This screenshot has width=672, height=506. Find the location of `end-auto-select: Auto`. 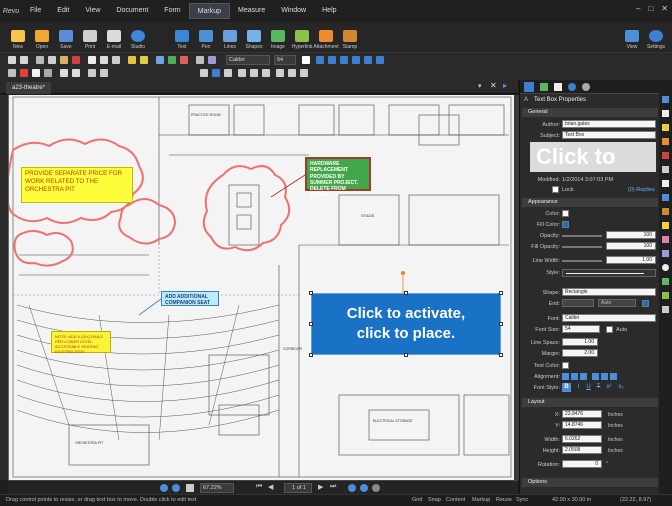

end-auto-select: Auto is located at coordinates (617, 303).